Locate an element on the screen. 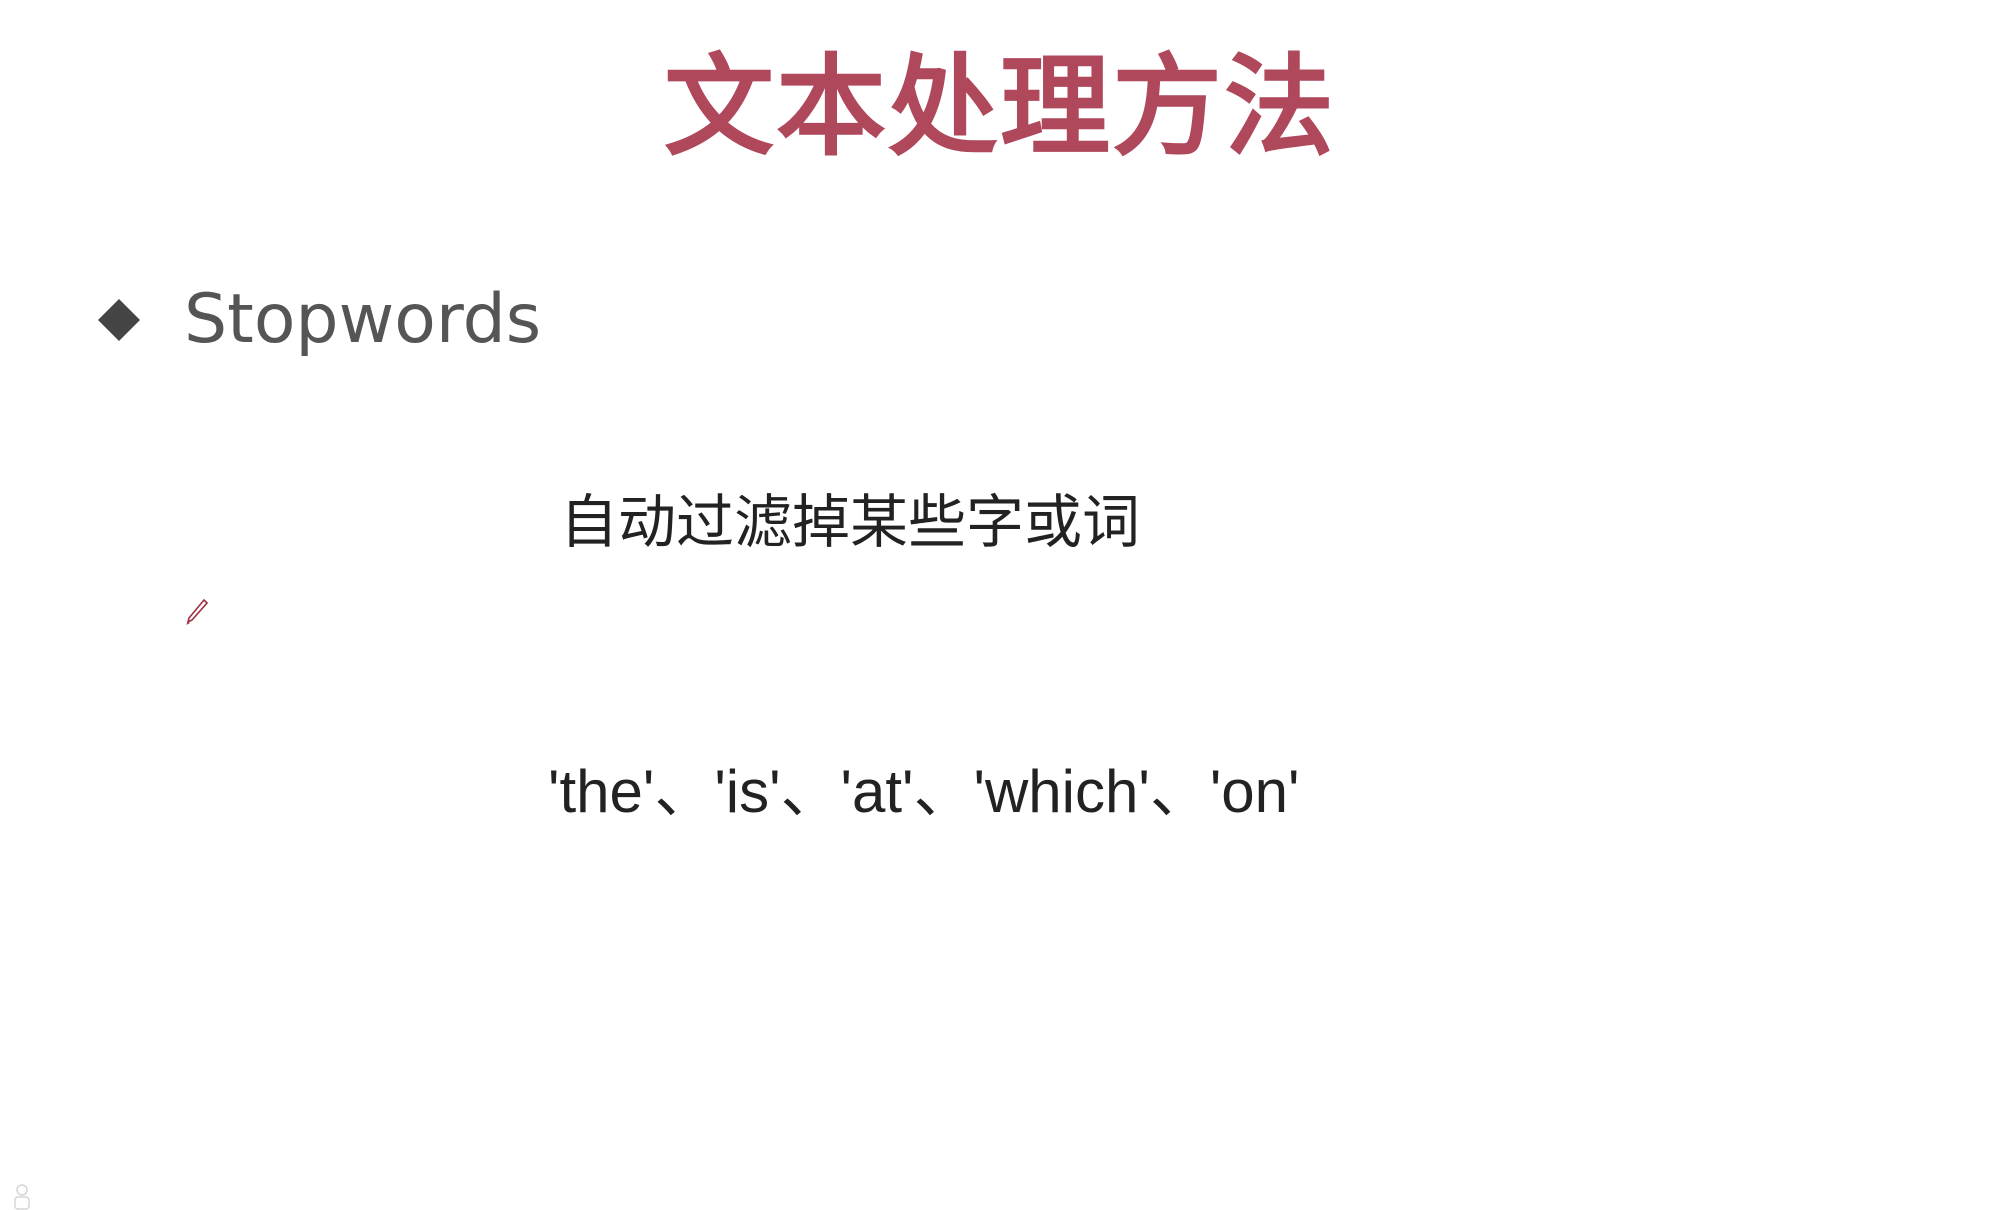 Image resolution: width=2000 pixels, height=1210 pixels. bullet-item-stopwords: Stopwords is located at coordinates (315, 320).